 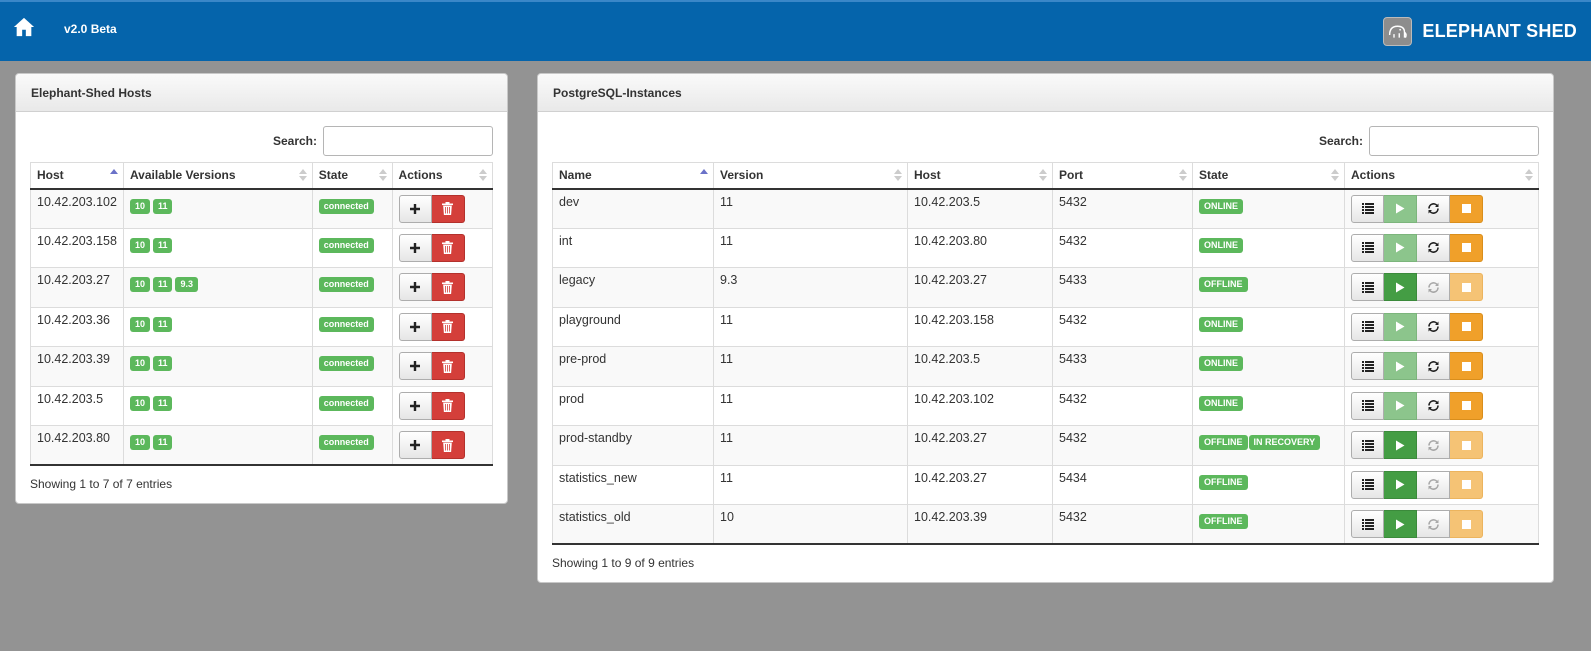 I want to click on host-state: connected, so click(x=352, y=445).